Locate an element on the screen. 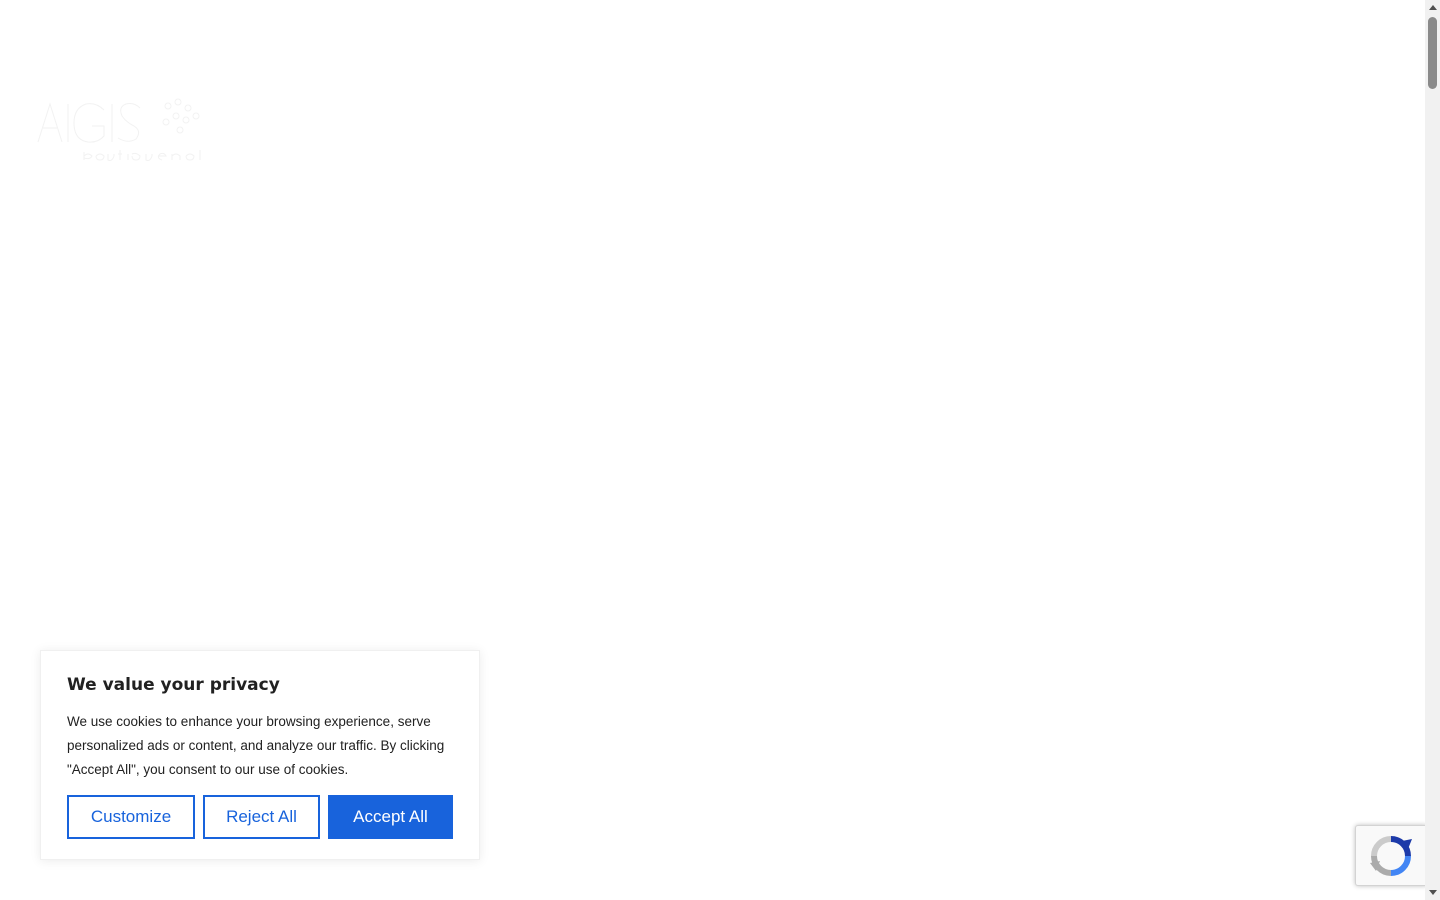 The width and height of the screenshot is (1440, 900). site-logo is located at coordinates (122, 131).